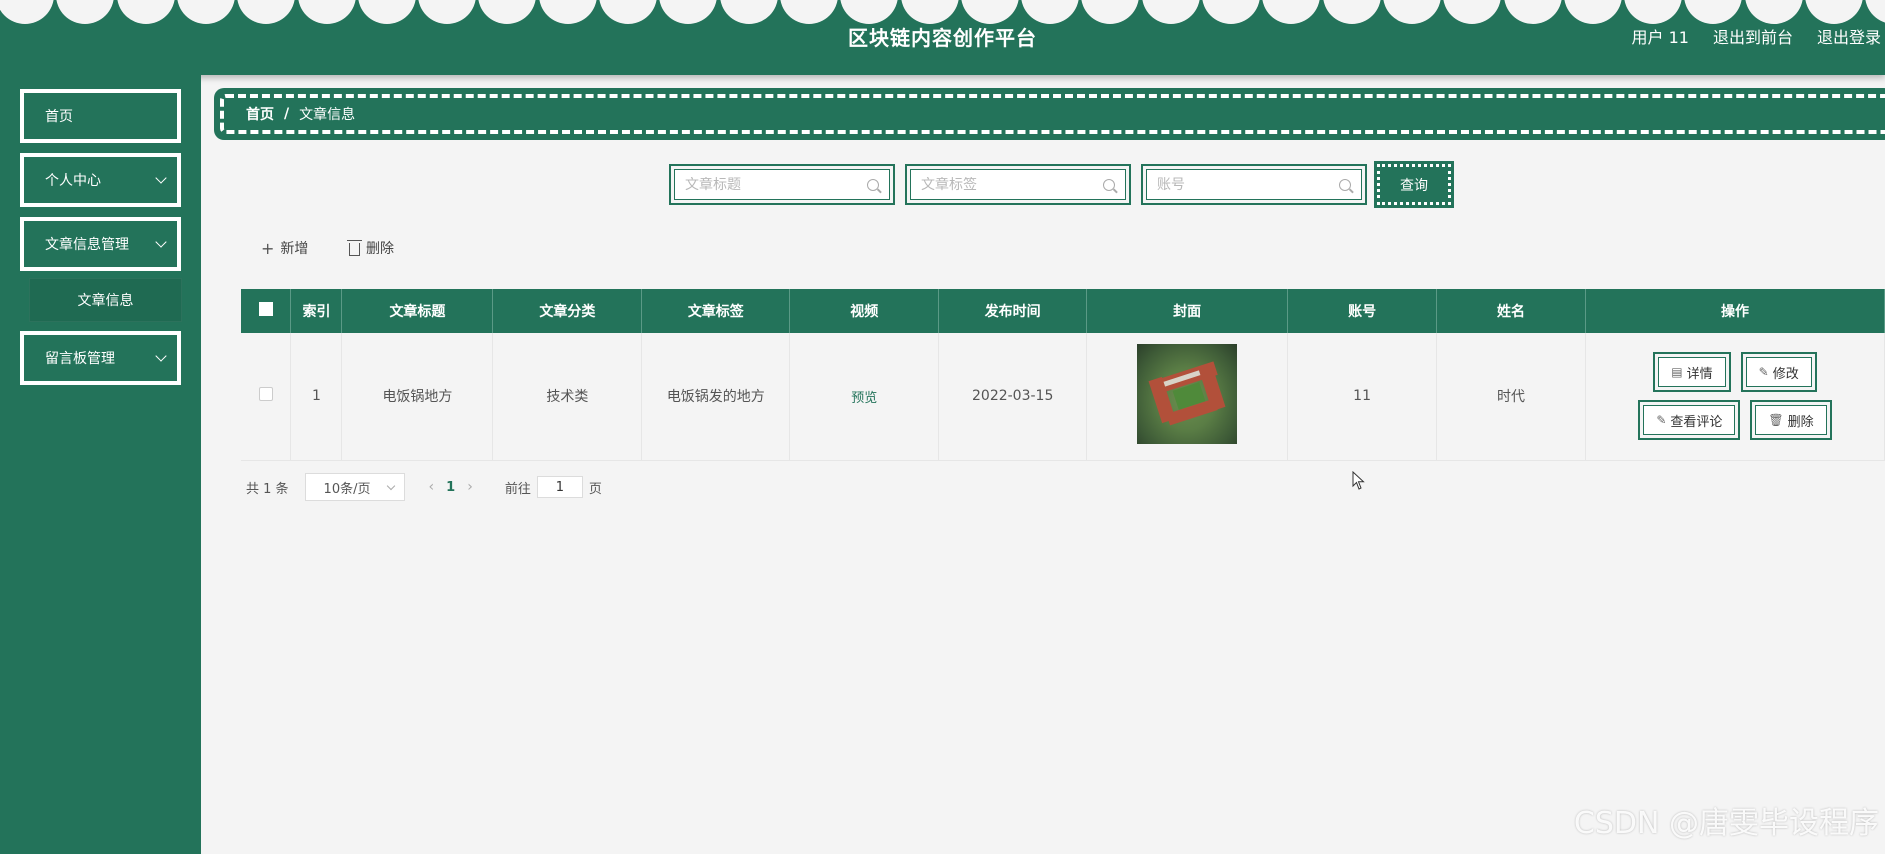  Describe the element at coordinates (776, 184) in the screenshot. I see `search-title-input` at that location.